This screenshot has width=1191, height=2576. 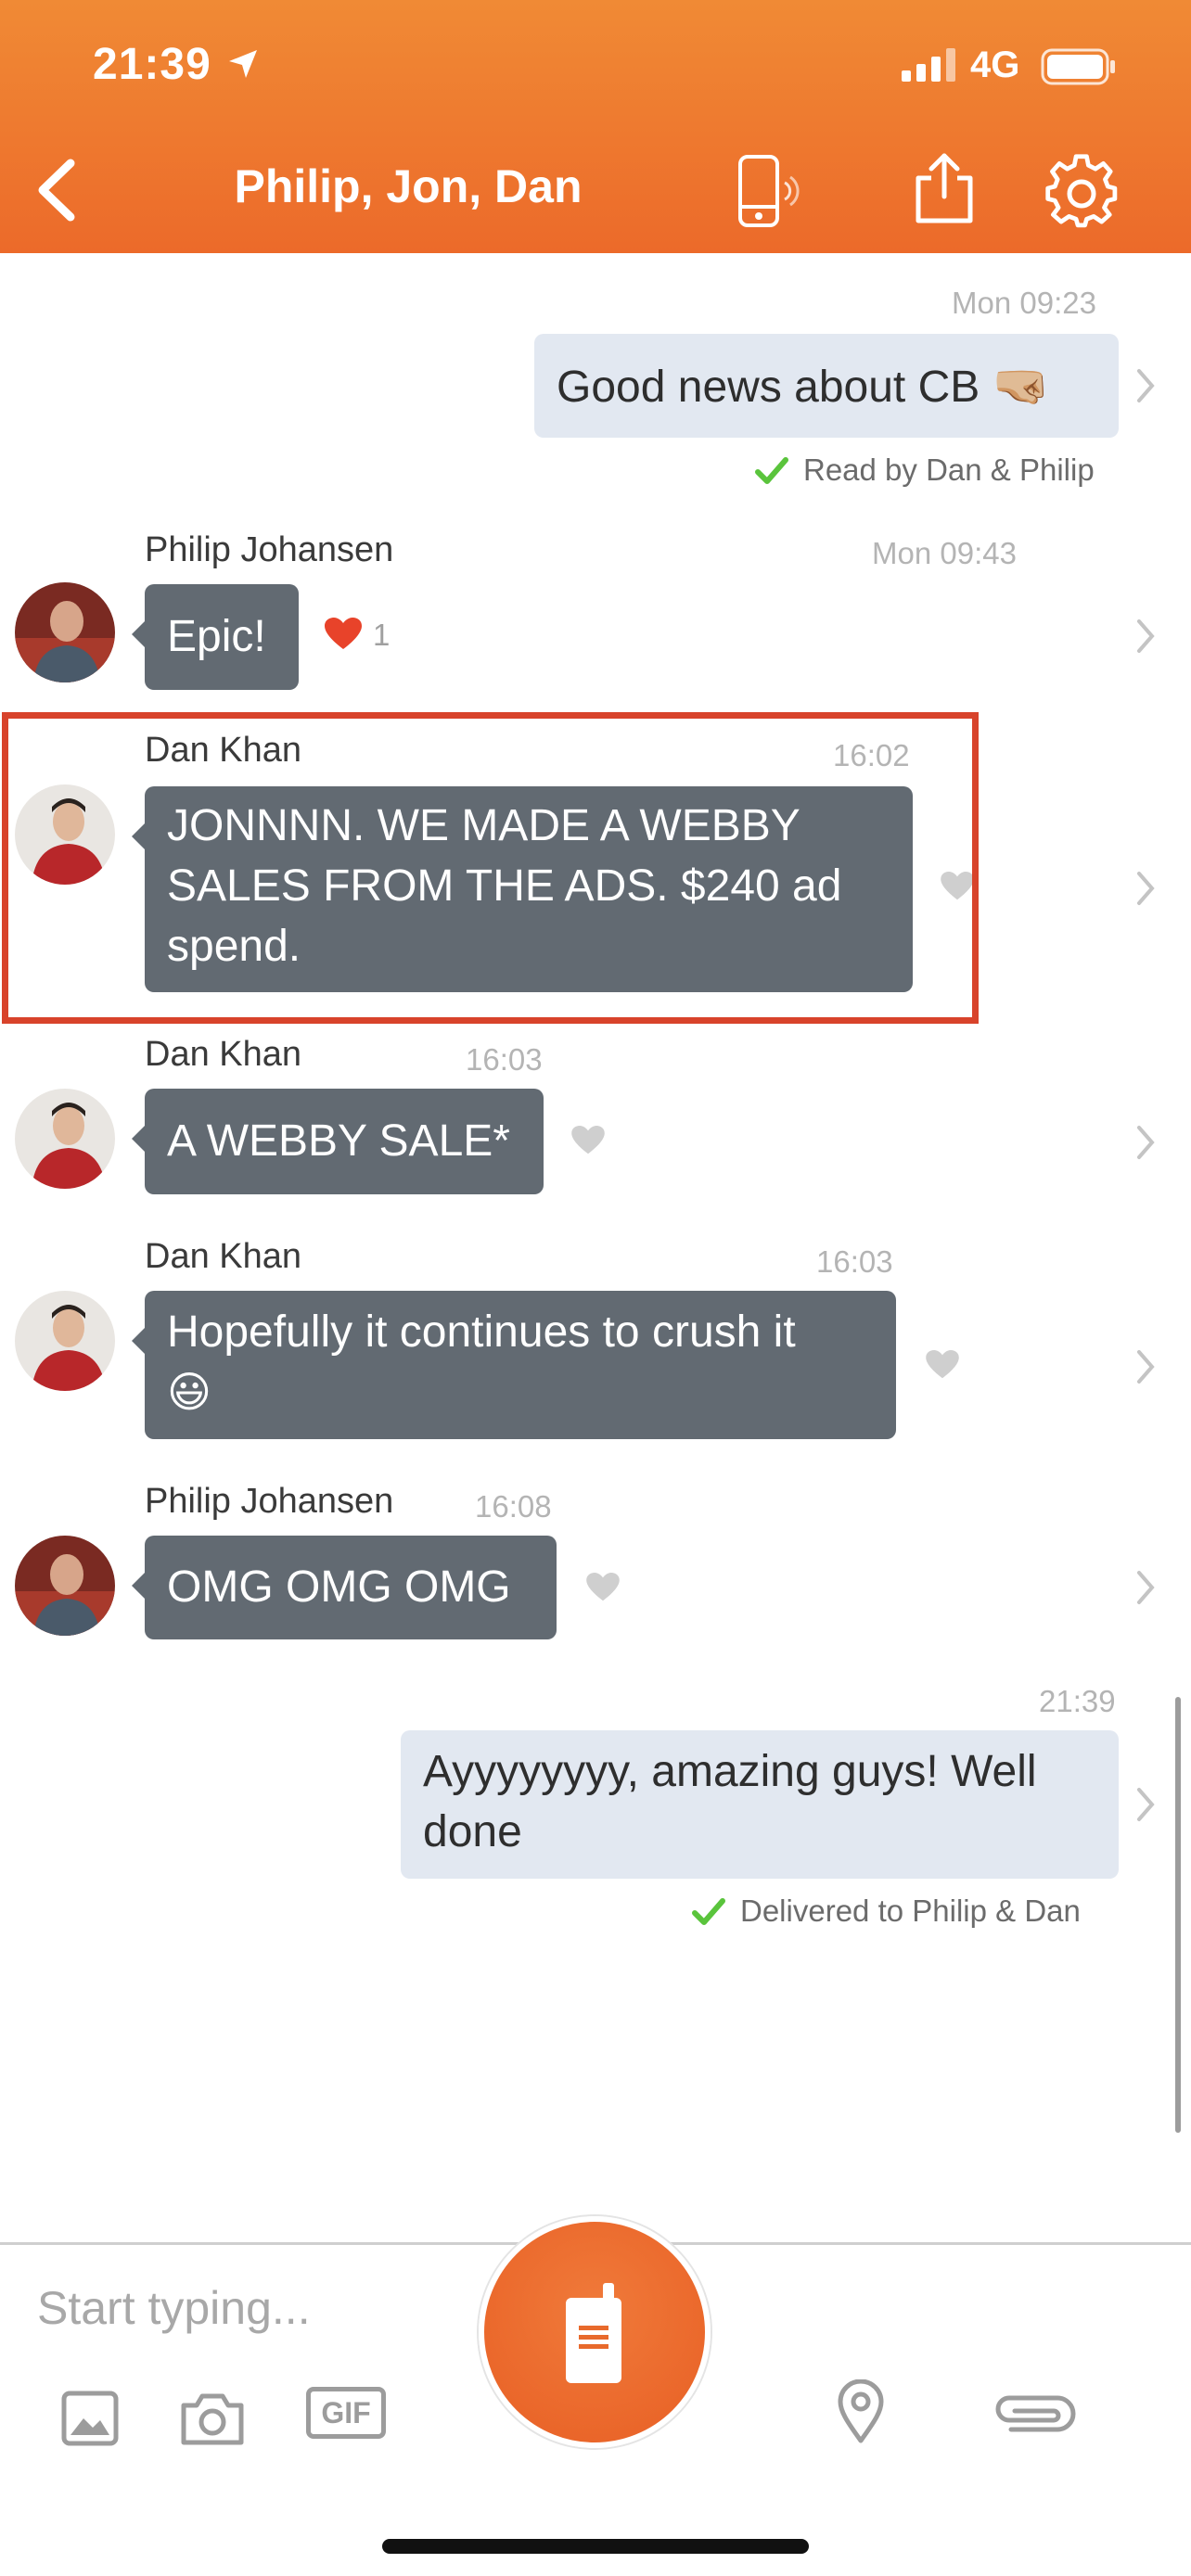 What do you see at coordinates (212, 2419) in the screenshot?
I see `camera-icon` at bounding box center [212, 2419].